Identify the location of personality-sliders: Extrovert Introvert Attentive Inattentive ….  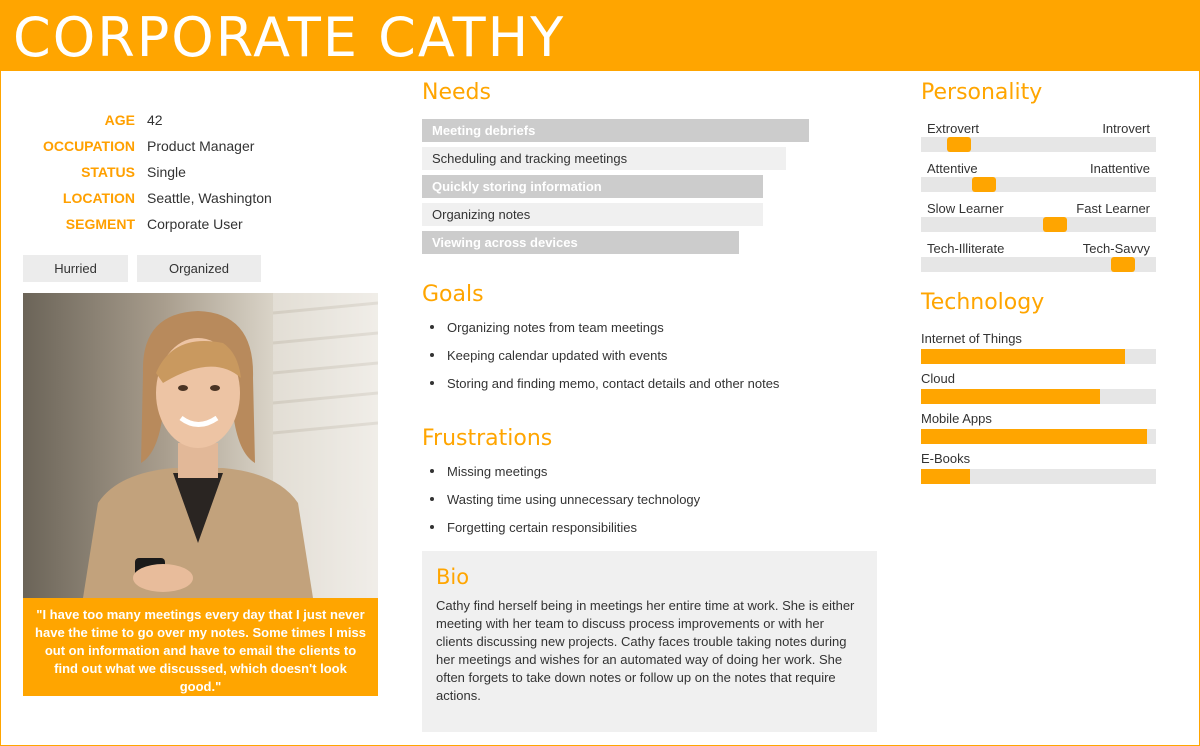
(1038, 199).